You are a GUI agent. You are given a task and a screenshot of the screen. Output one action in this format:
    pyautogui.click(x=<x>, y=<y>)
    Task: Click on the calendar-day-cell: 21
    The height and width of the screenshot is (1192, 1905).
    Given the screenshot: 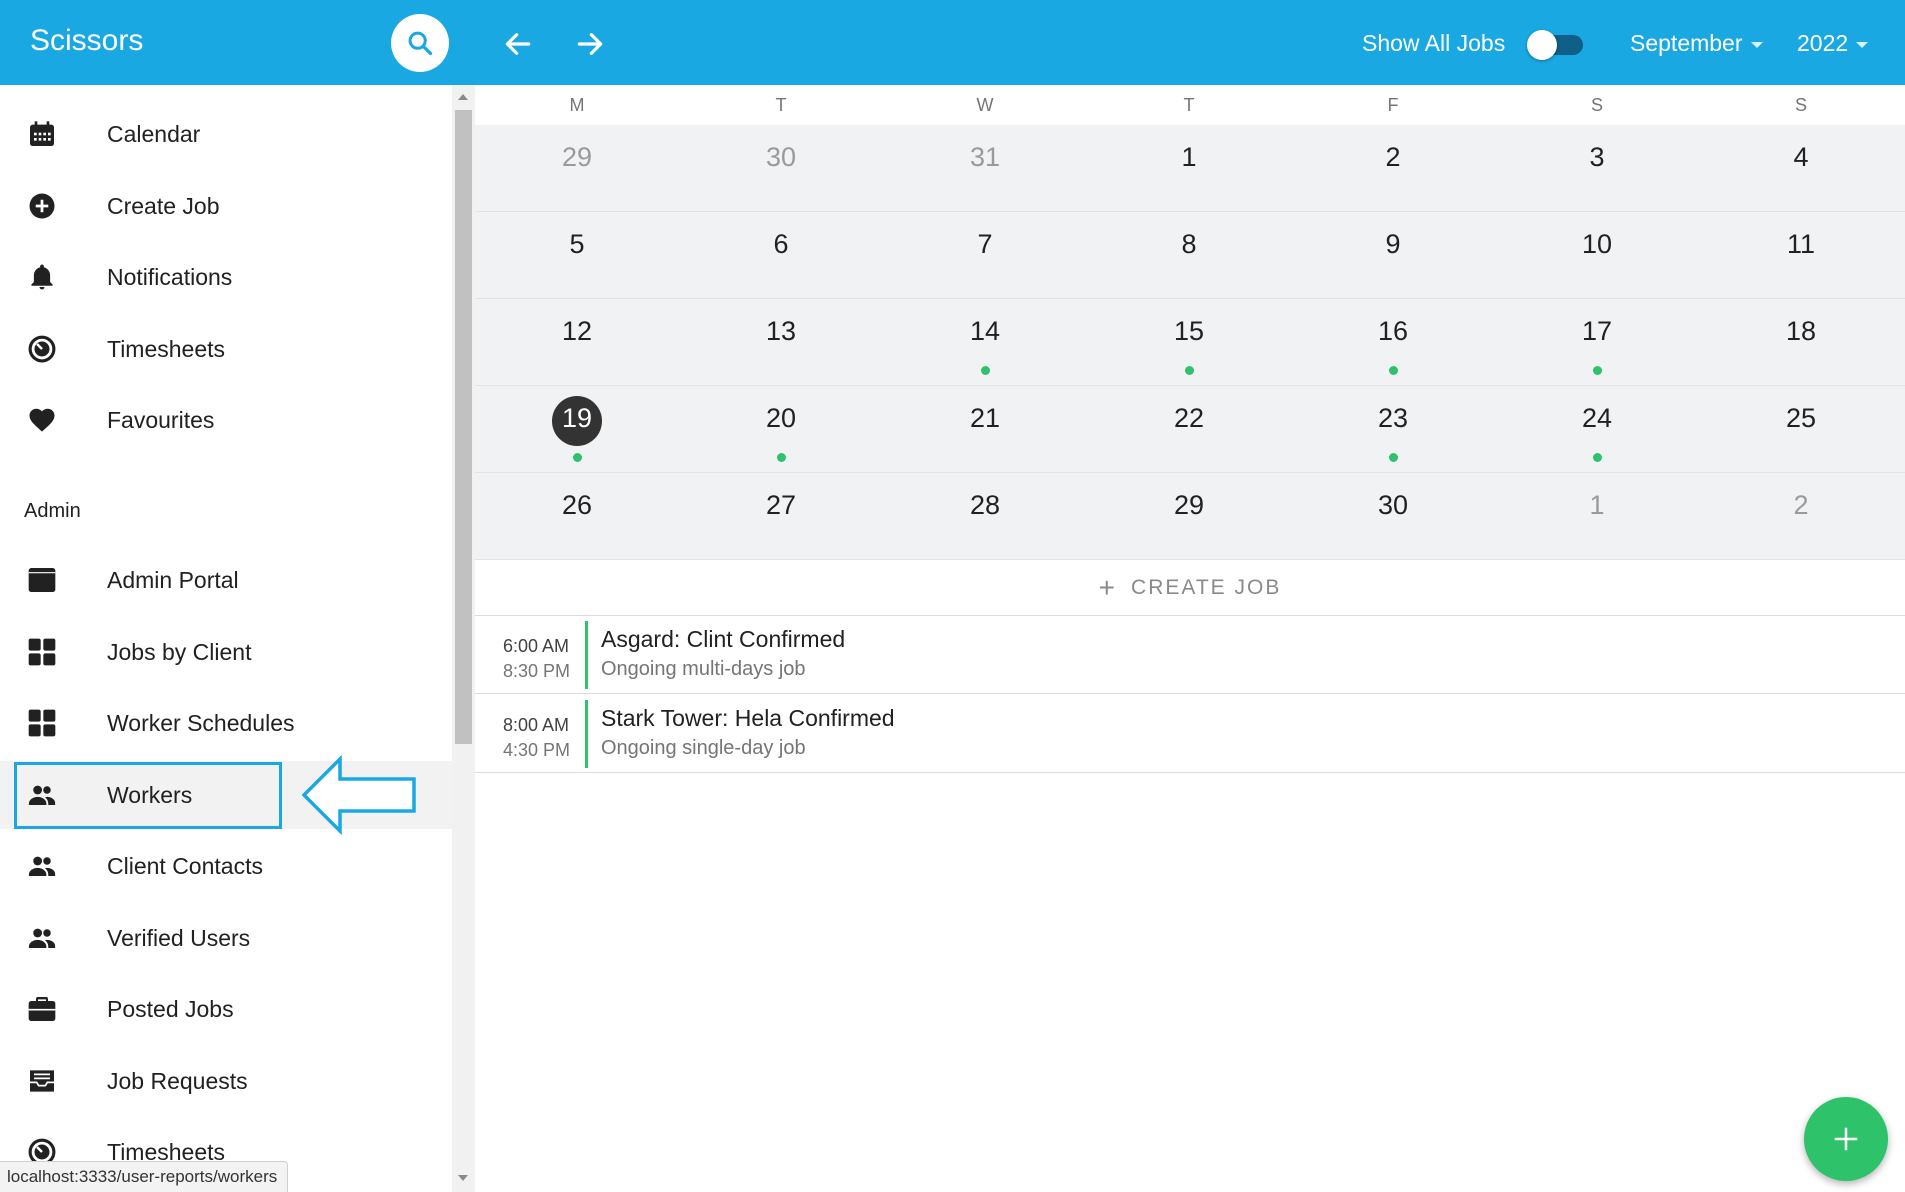 What is the action you would take?
    pyautogui.click(x=985, y=429)
    